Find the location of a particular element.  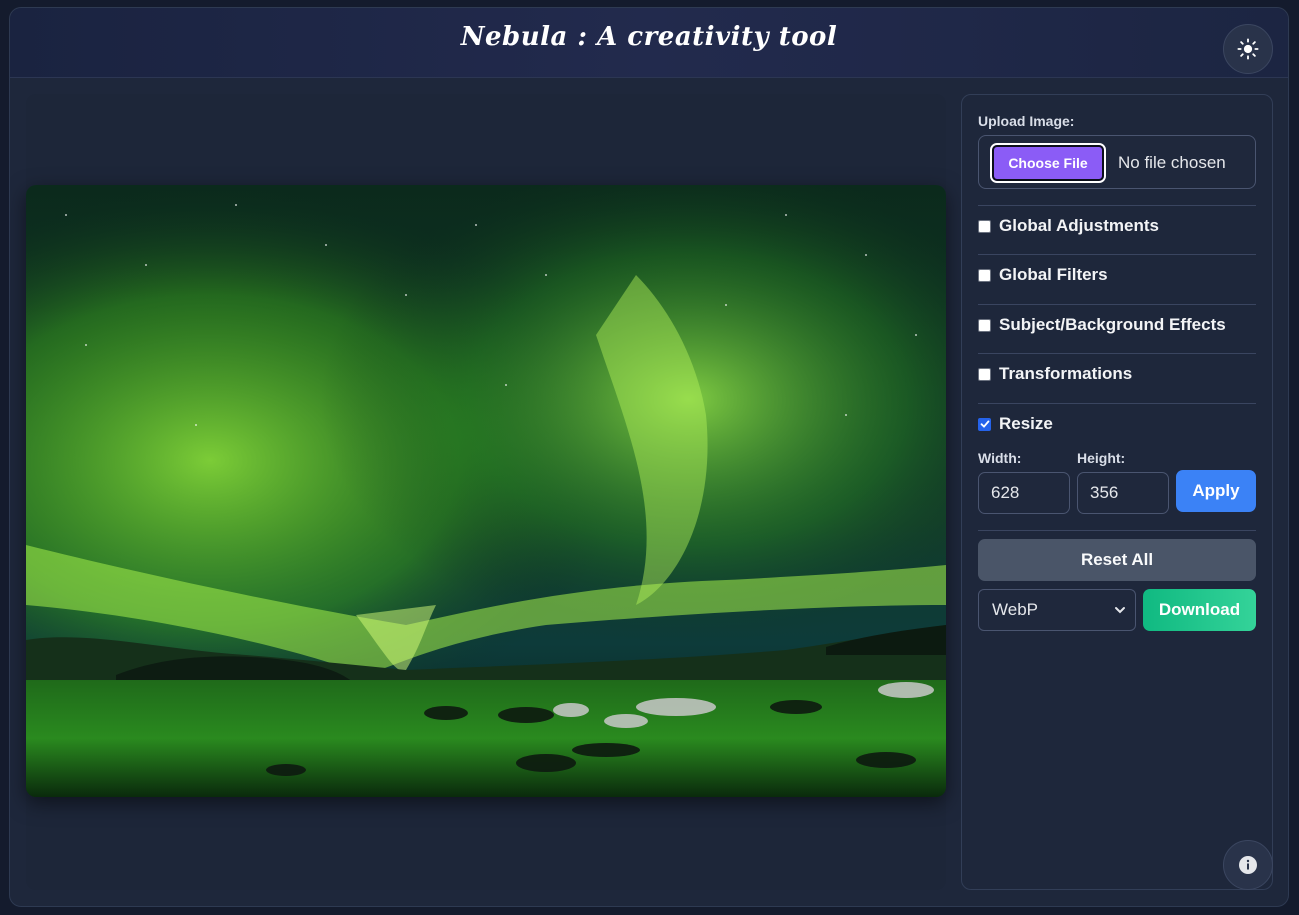

reset-all-button: Reset All is located at coordinates (1117, 560).